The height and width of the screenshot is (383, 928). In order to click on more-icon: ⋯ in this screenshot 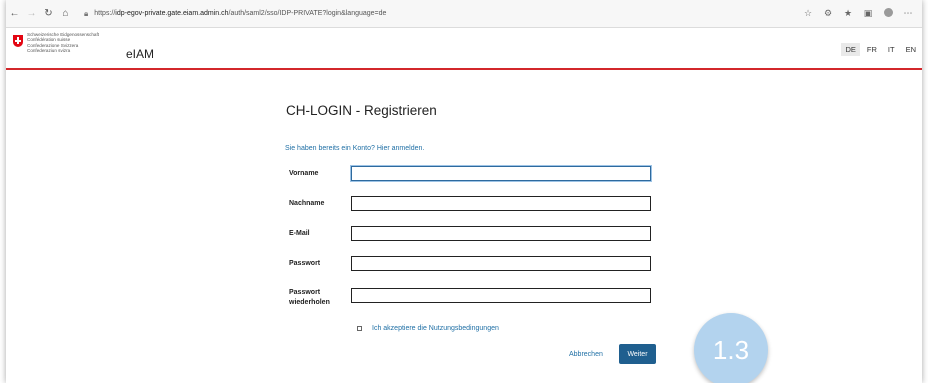, I will do `click(908, 13)`.